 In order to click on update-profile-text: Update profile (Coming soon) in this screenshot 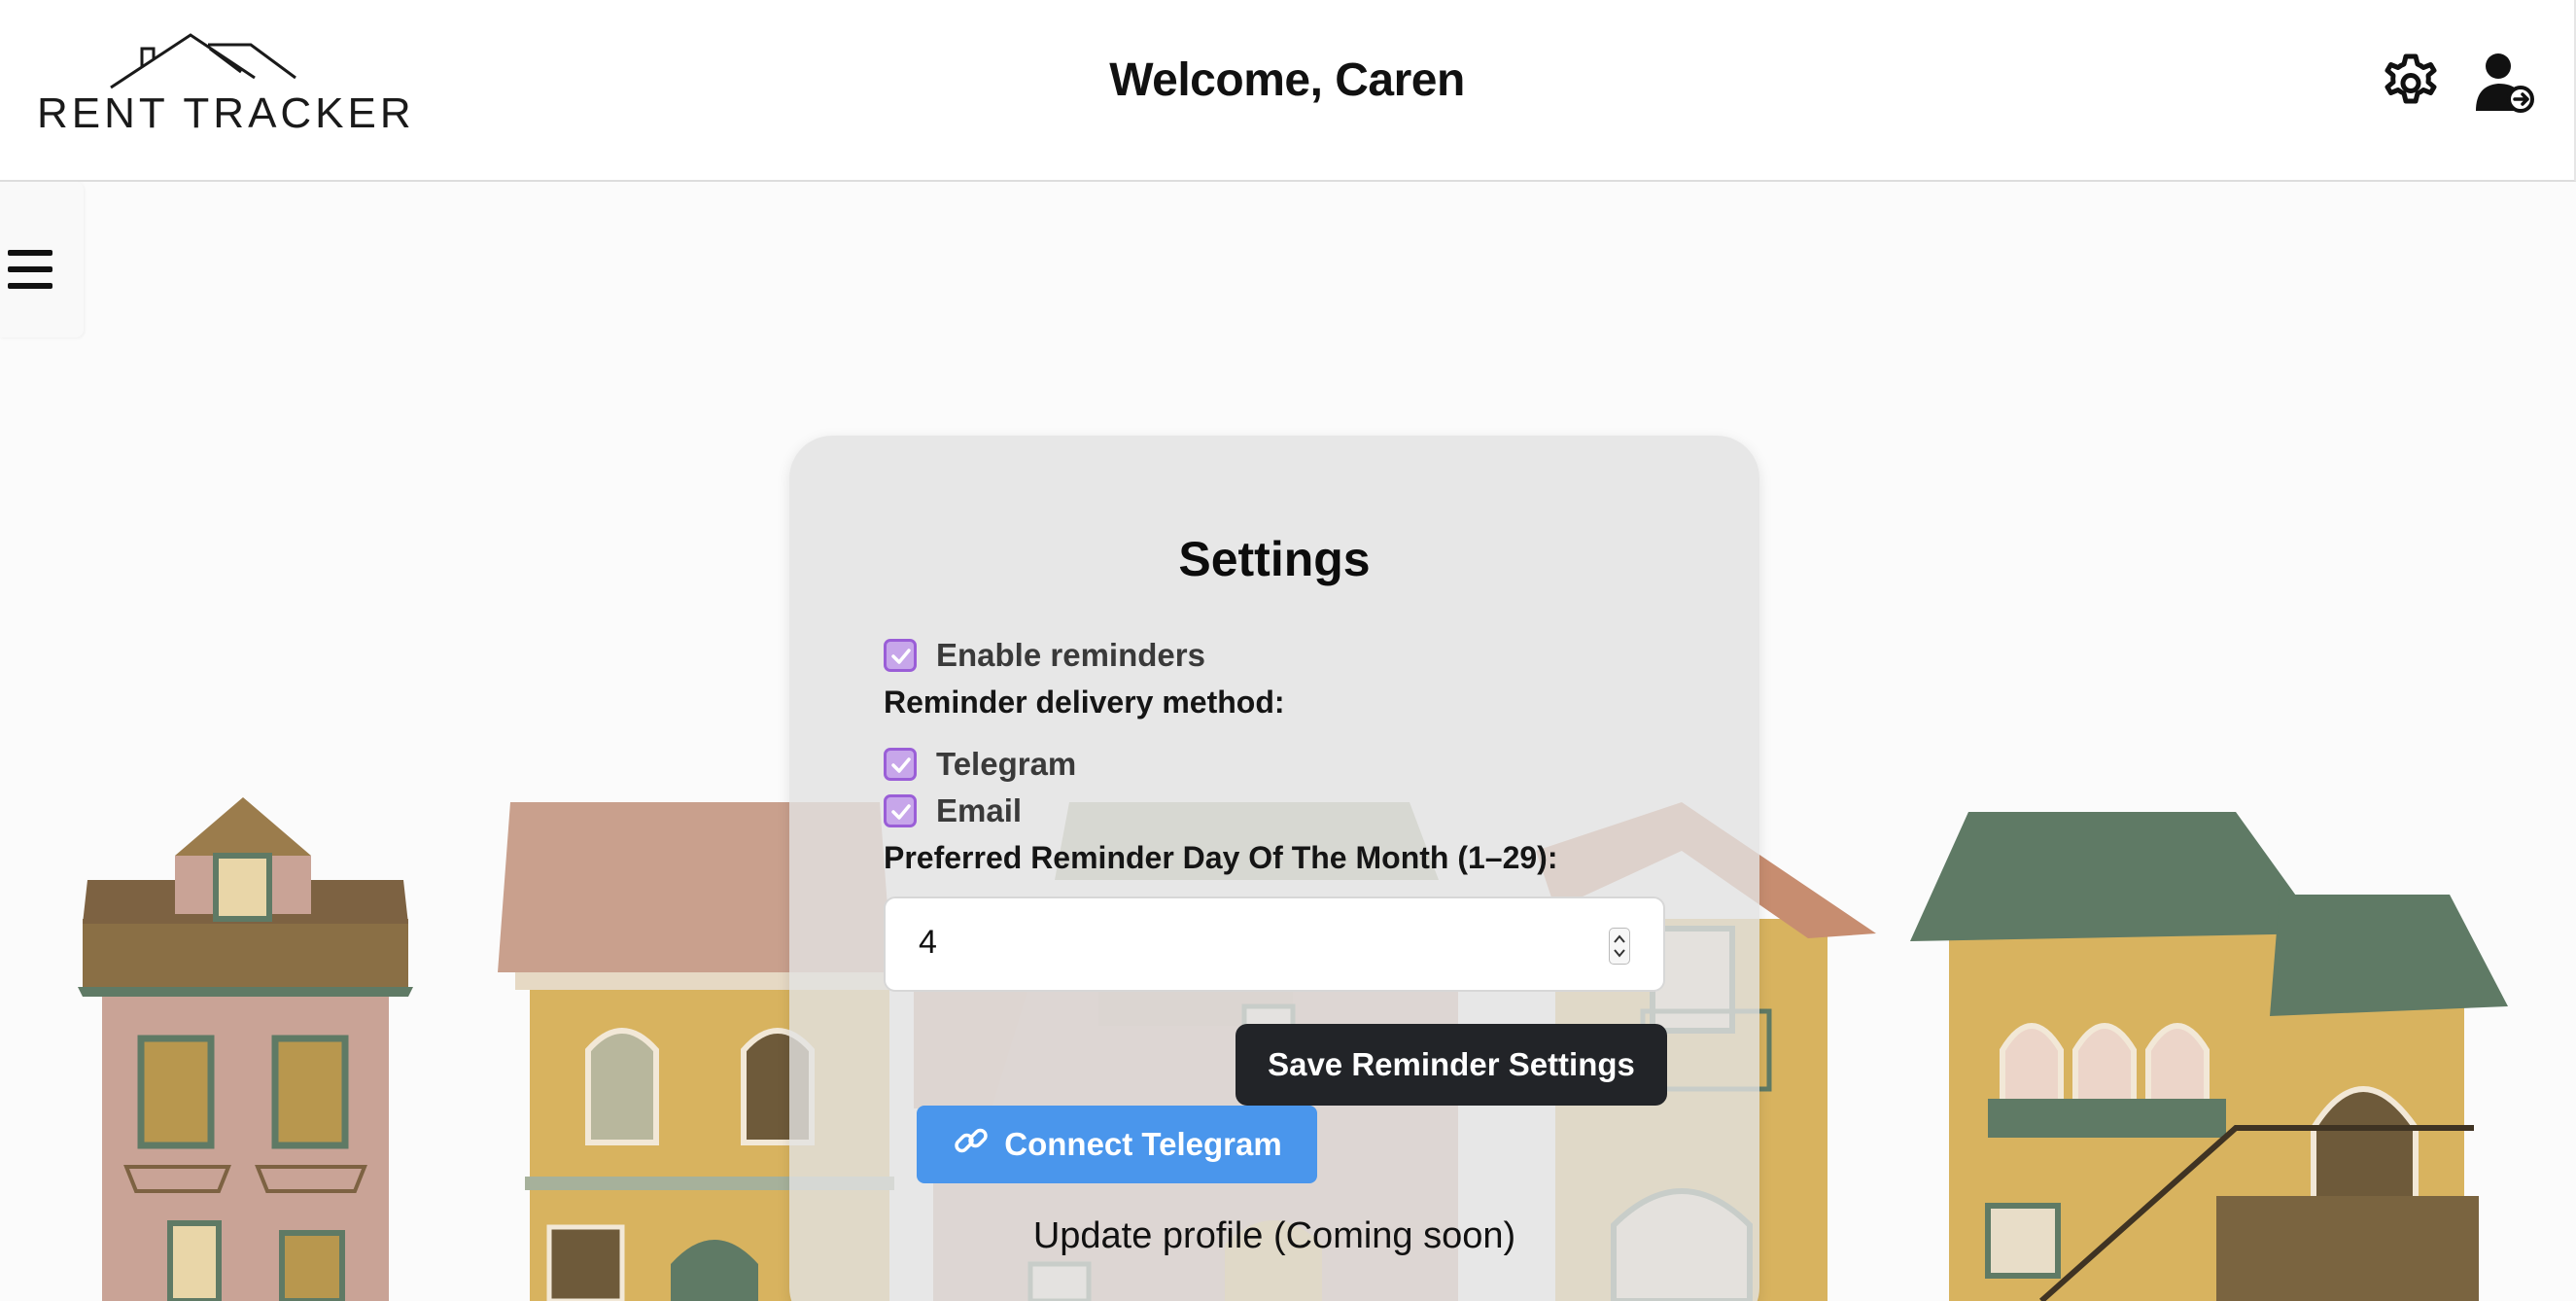, I will do `click(1274, 1235)`.